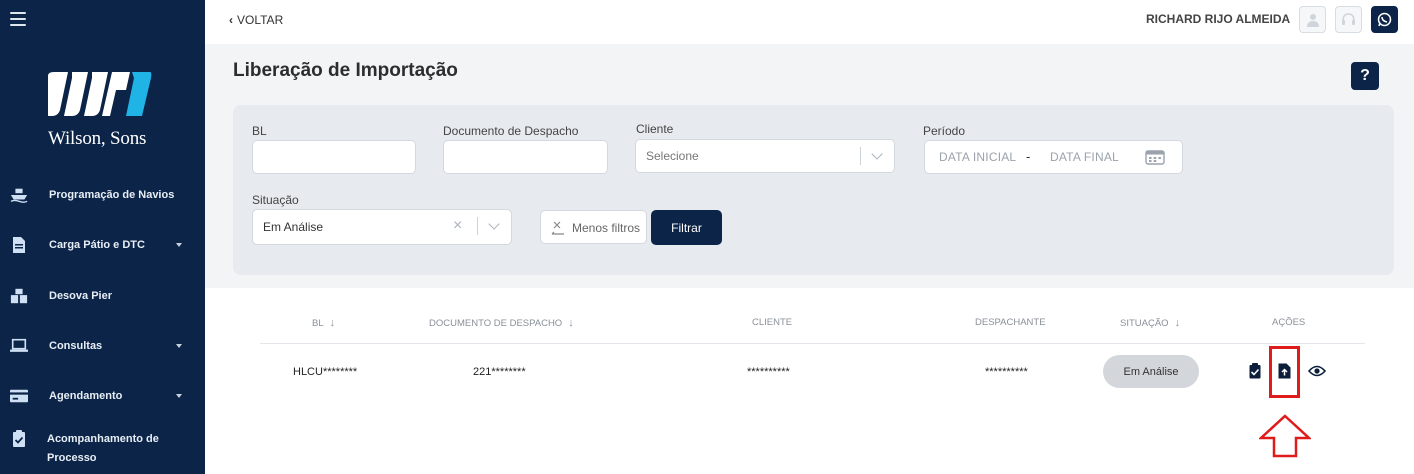 The width and height of the screenshot is (1414, 474). What do you see at coordinates (293, 227) in the screenshot?
I see `situacao-value: Em Análise` at bounding box center [293, 227].